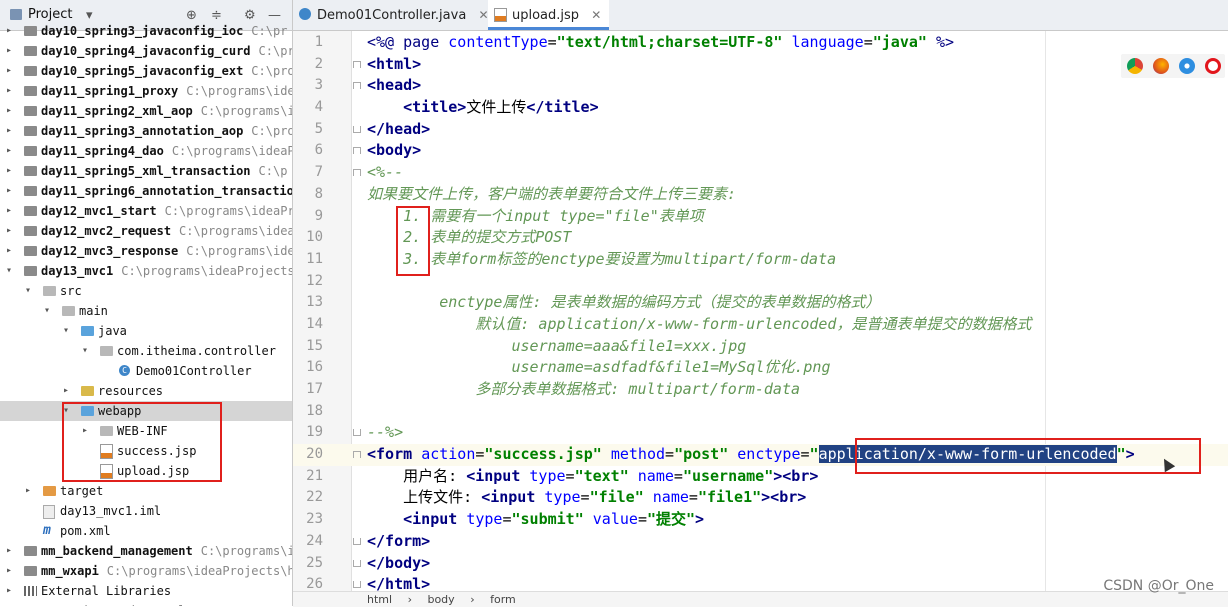  What do you see at coordinates (146, 591) in the screenshot?
I see `tree-item: ▸ External Libraries` at bounding box center [146, 591].